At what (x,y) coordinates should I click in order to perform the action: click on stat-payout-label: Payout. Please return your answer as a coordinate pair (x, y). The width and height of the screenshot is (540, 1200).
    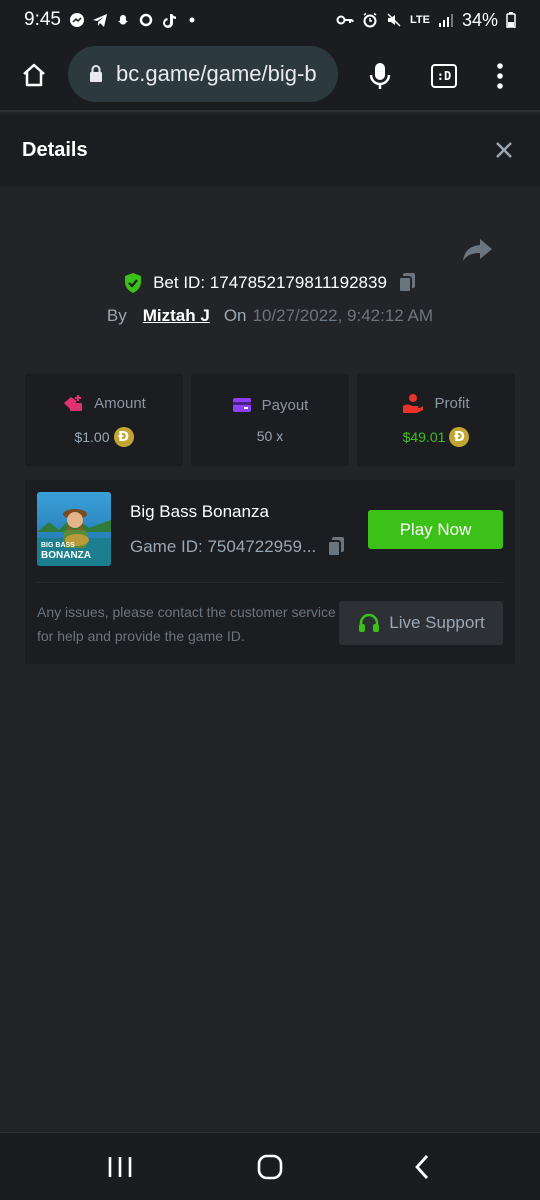
    Looking at the image, I should click on (285, 405).